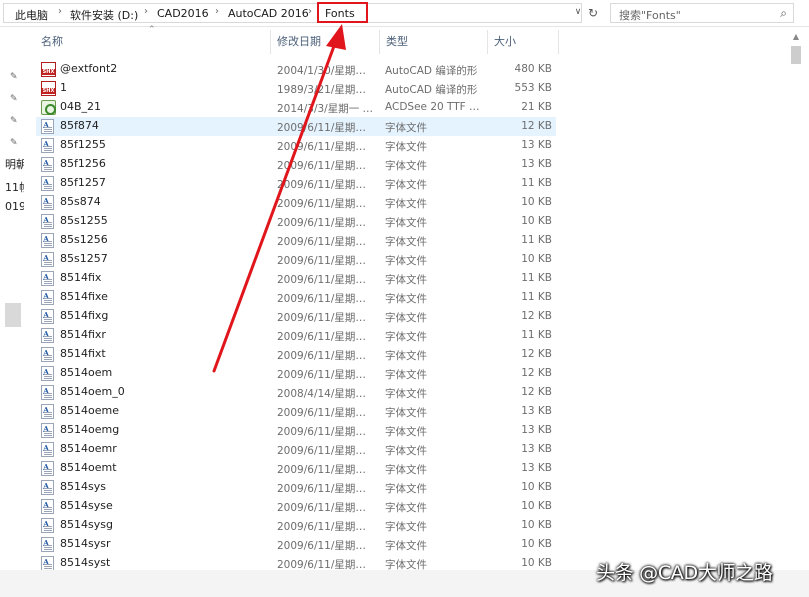 The width and height of the screenshot is (809, 597). I want to click on nav-item-fragment: 019(, so click(14, 206).